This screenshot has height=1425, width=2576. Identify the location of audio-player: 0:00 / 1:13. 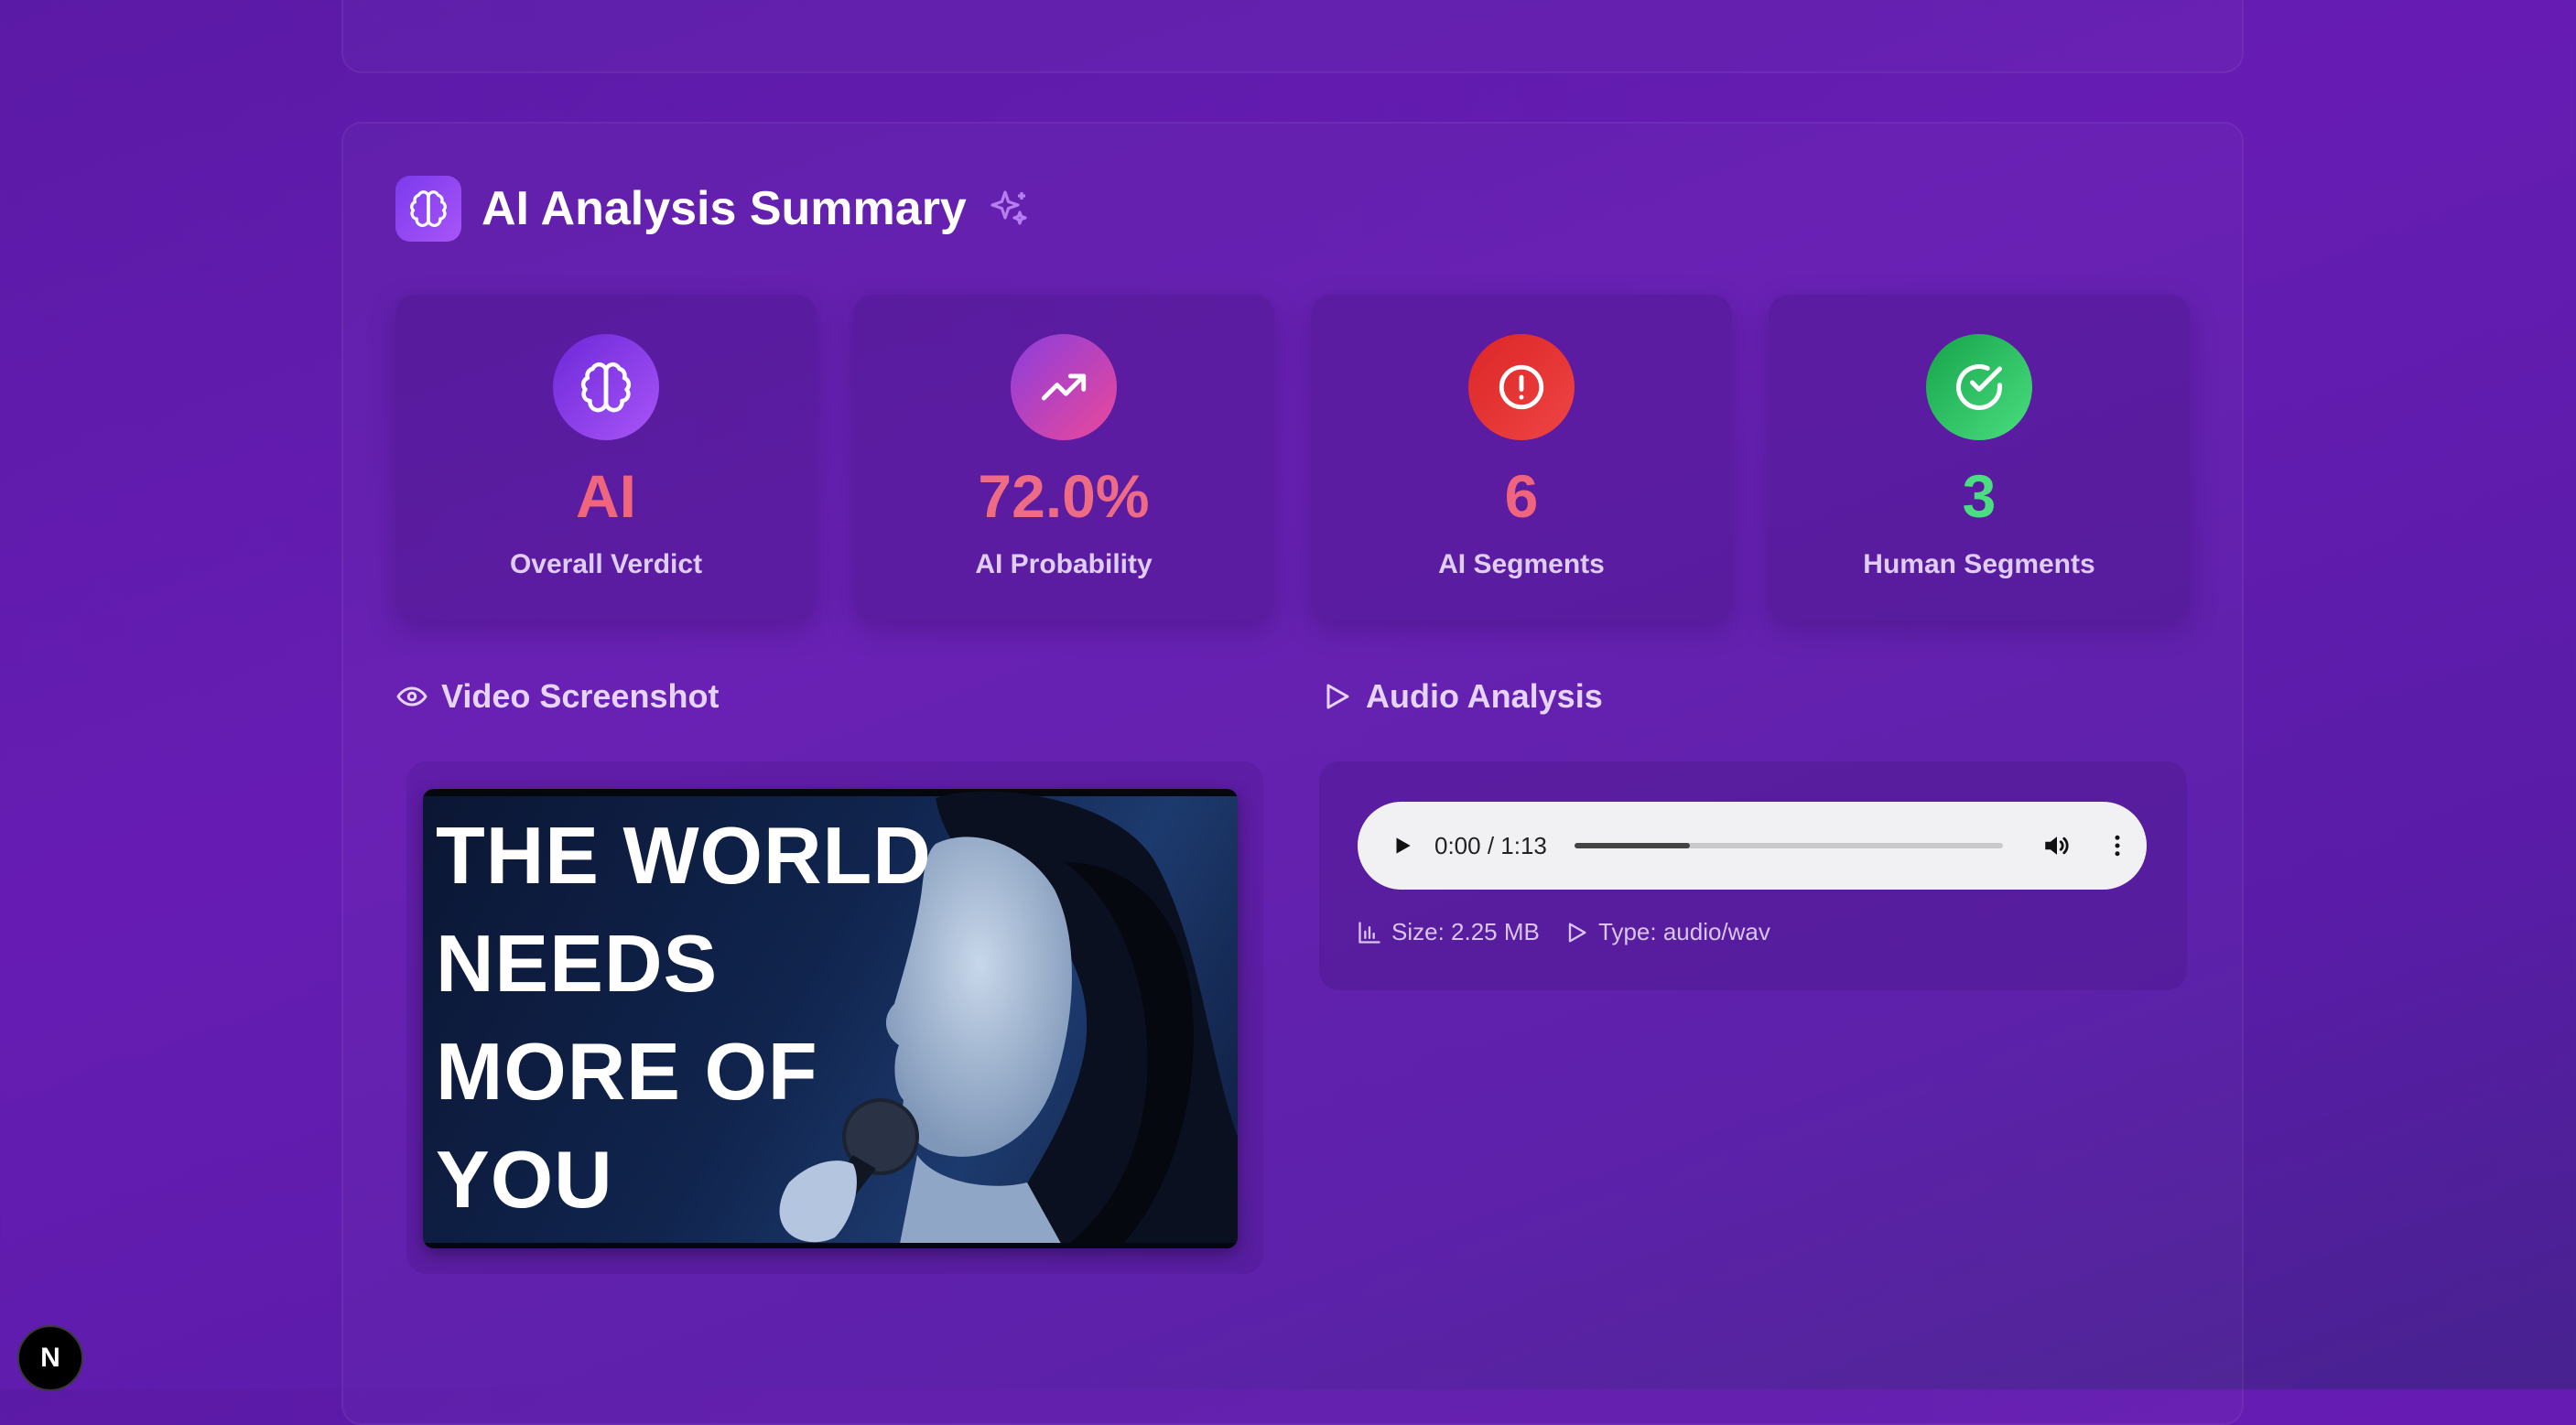
(1753, 846).